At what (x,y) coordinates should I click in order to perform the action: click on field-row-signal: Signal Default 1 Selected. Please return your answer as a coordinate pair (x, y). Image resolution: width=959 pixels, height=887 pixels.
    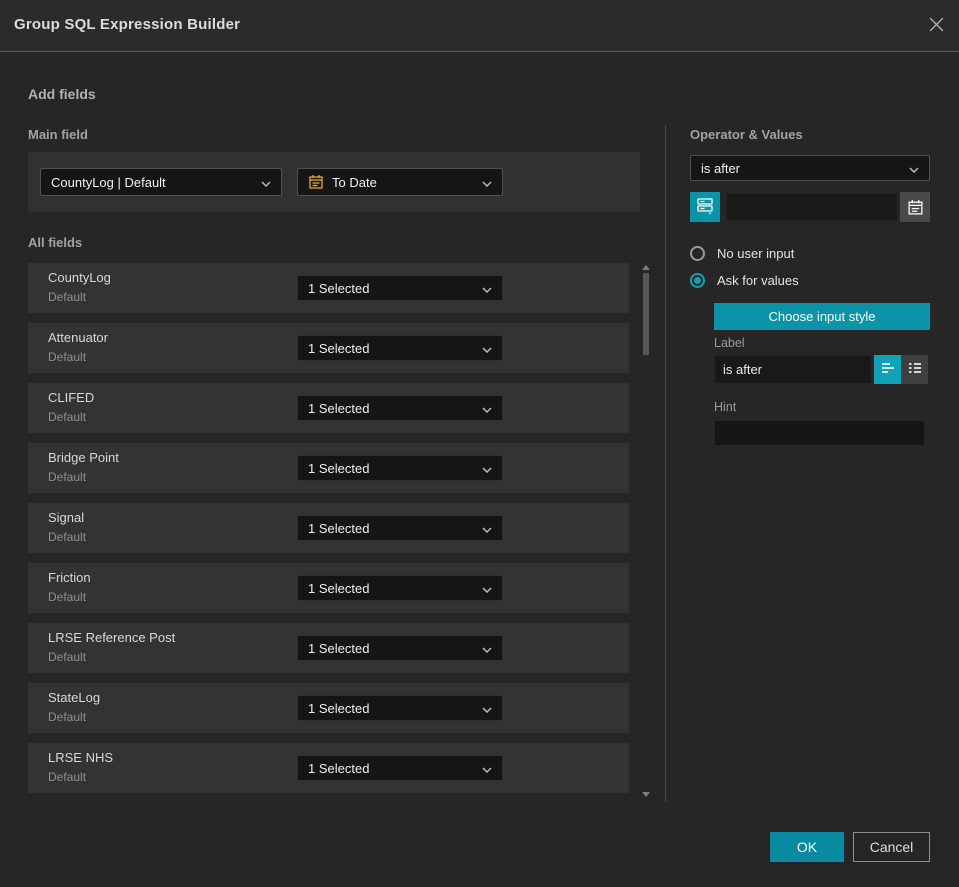
    Looking at the image, I should click on (328, 528).